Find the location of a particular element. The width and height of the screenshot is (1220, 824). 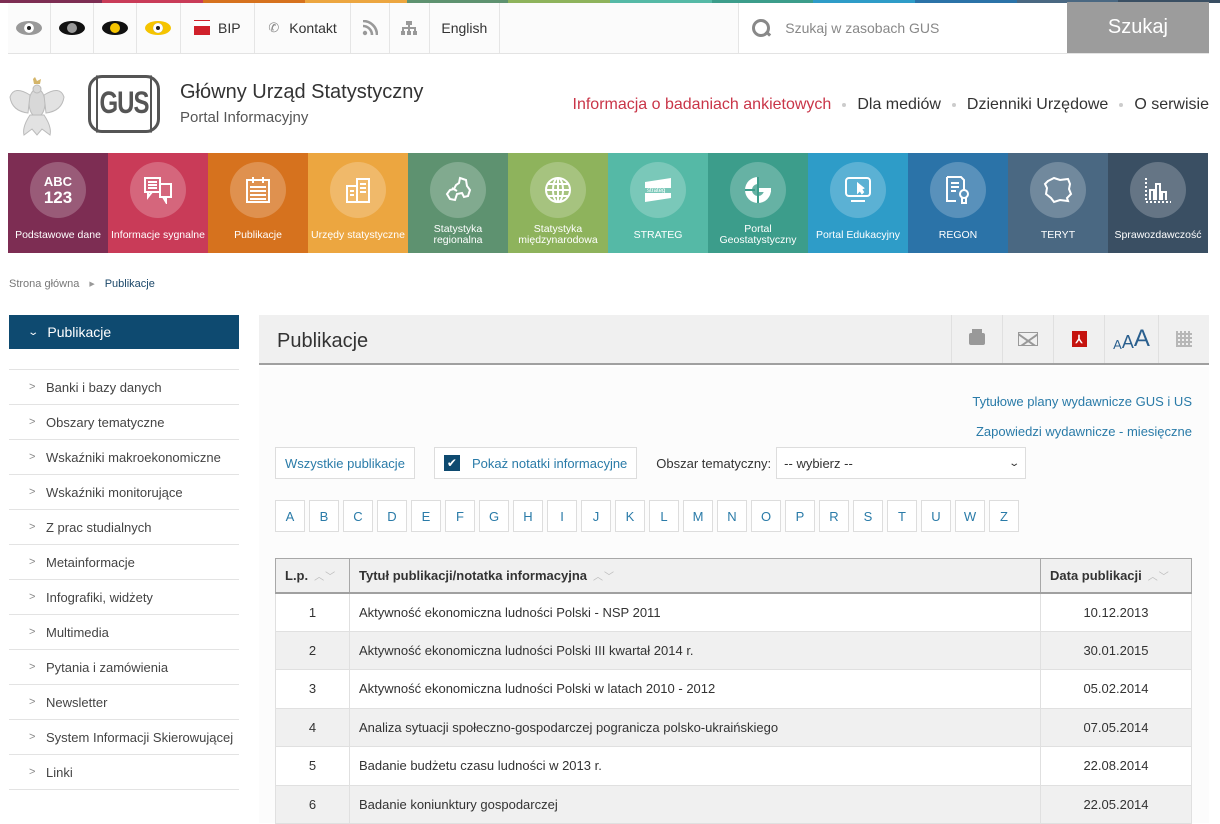

pdf-icon: ⅄ is located at coordinates (1079, 339).